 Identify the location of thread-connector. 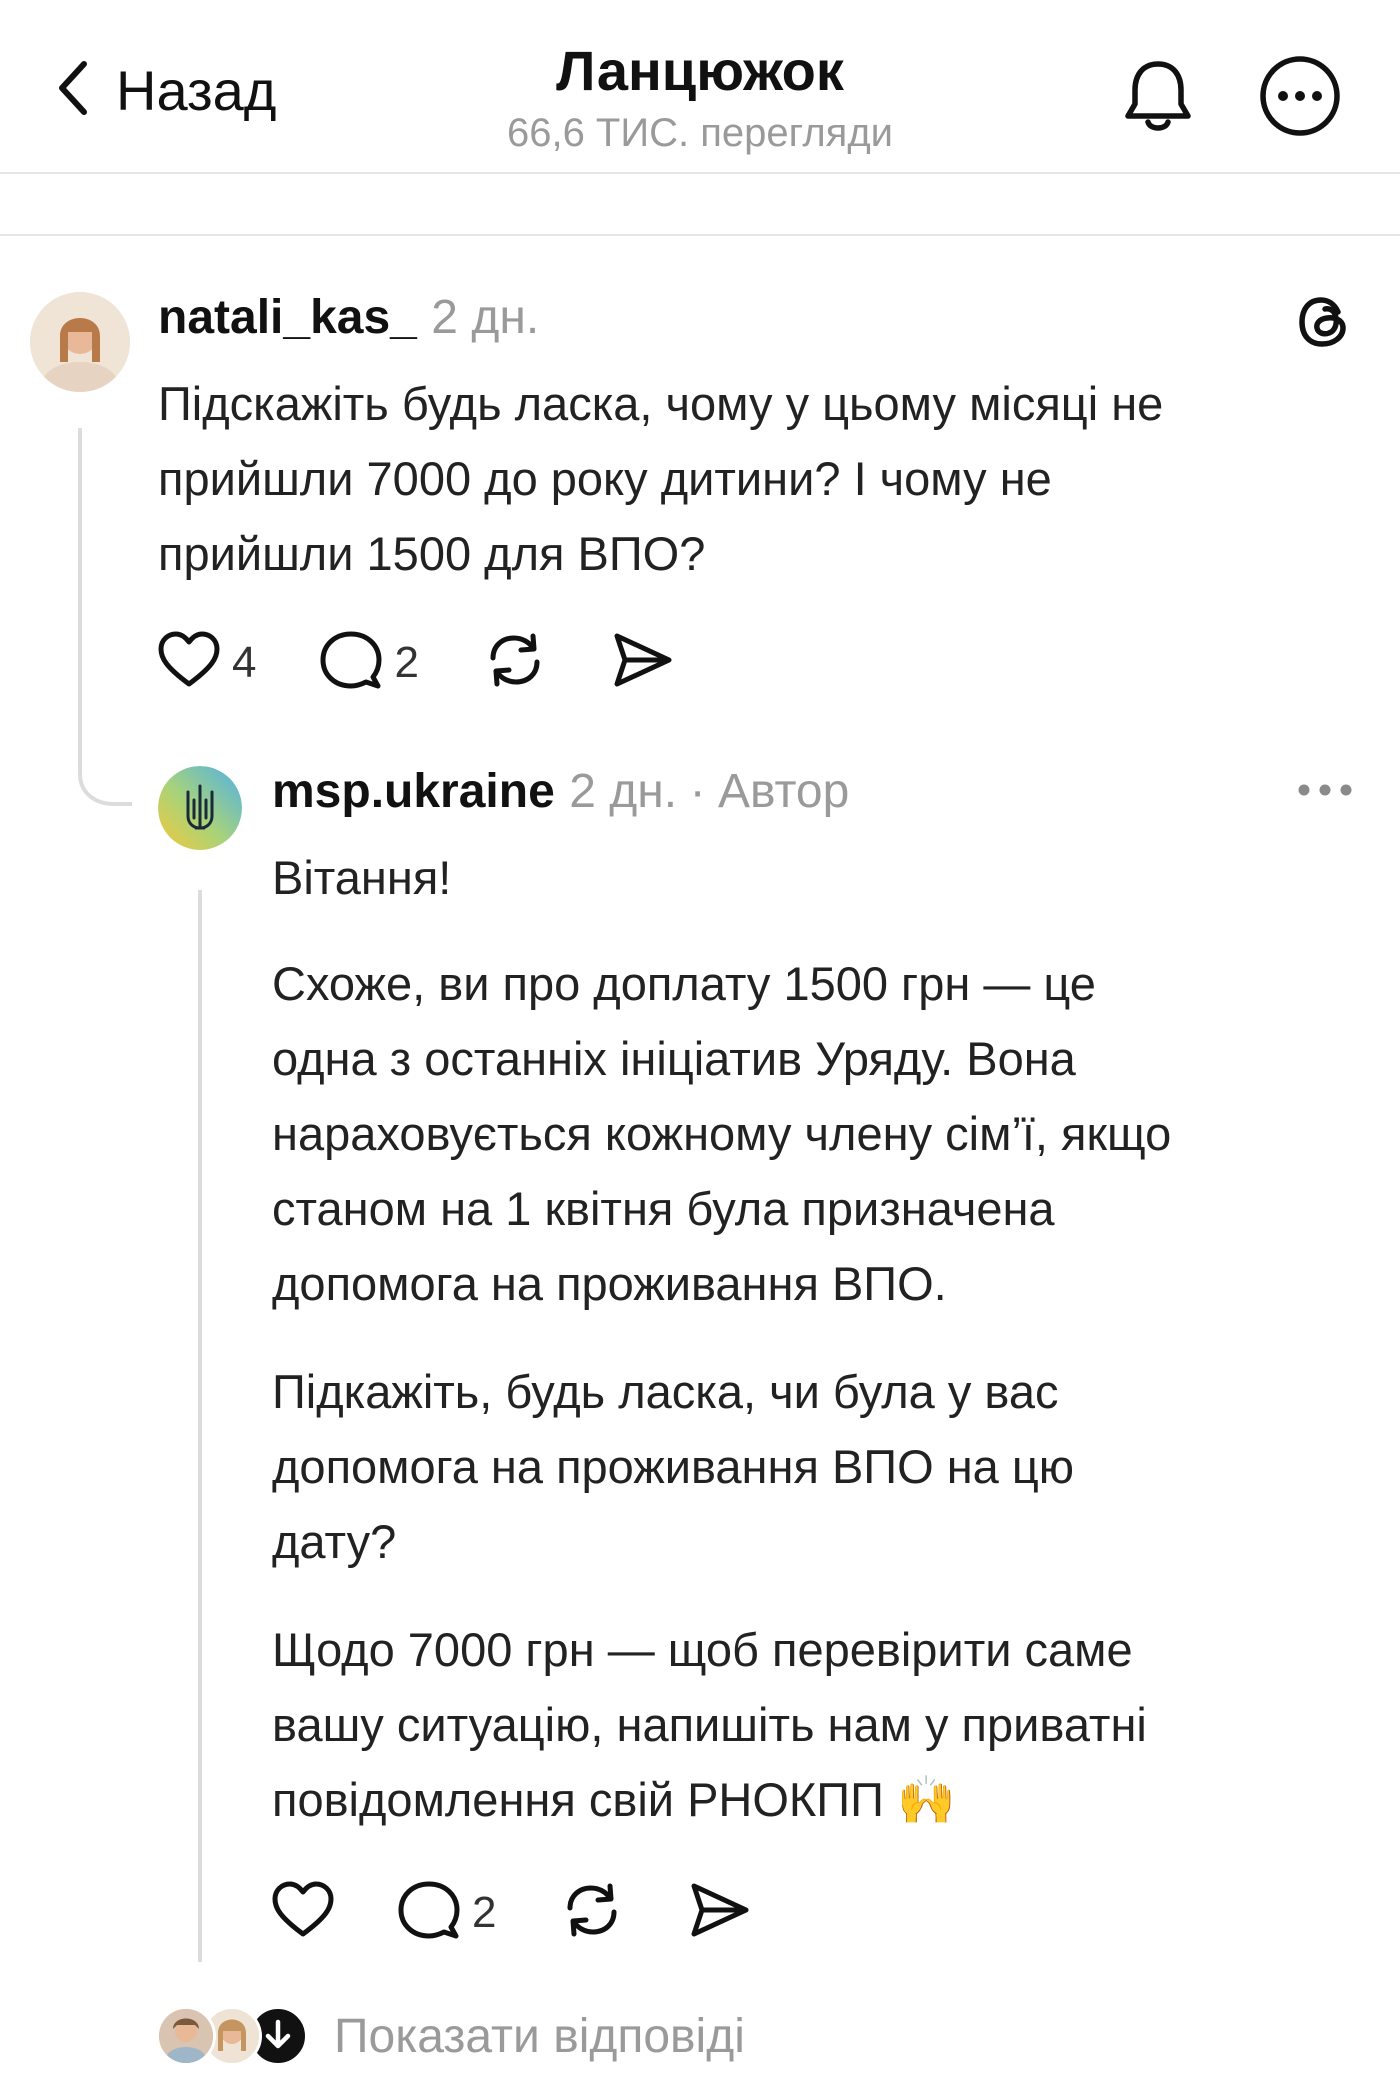
(105, 783).